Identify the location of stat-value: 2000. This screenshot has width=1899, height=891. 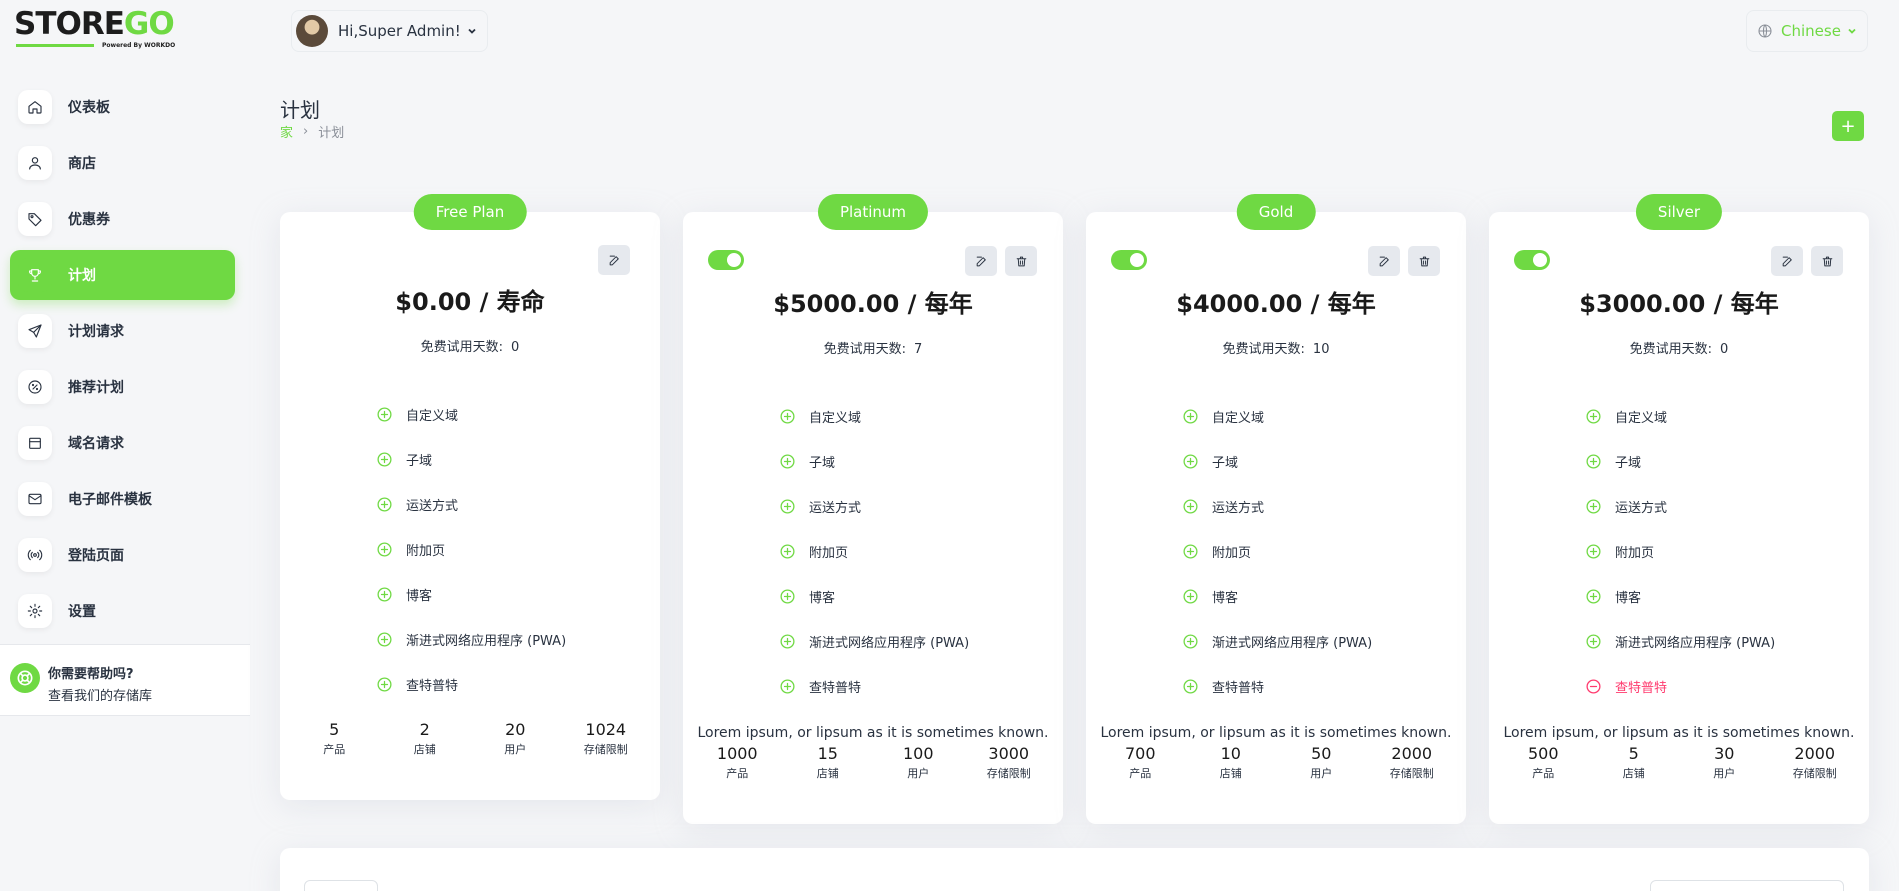
(1412, 753).